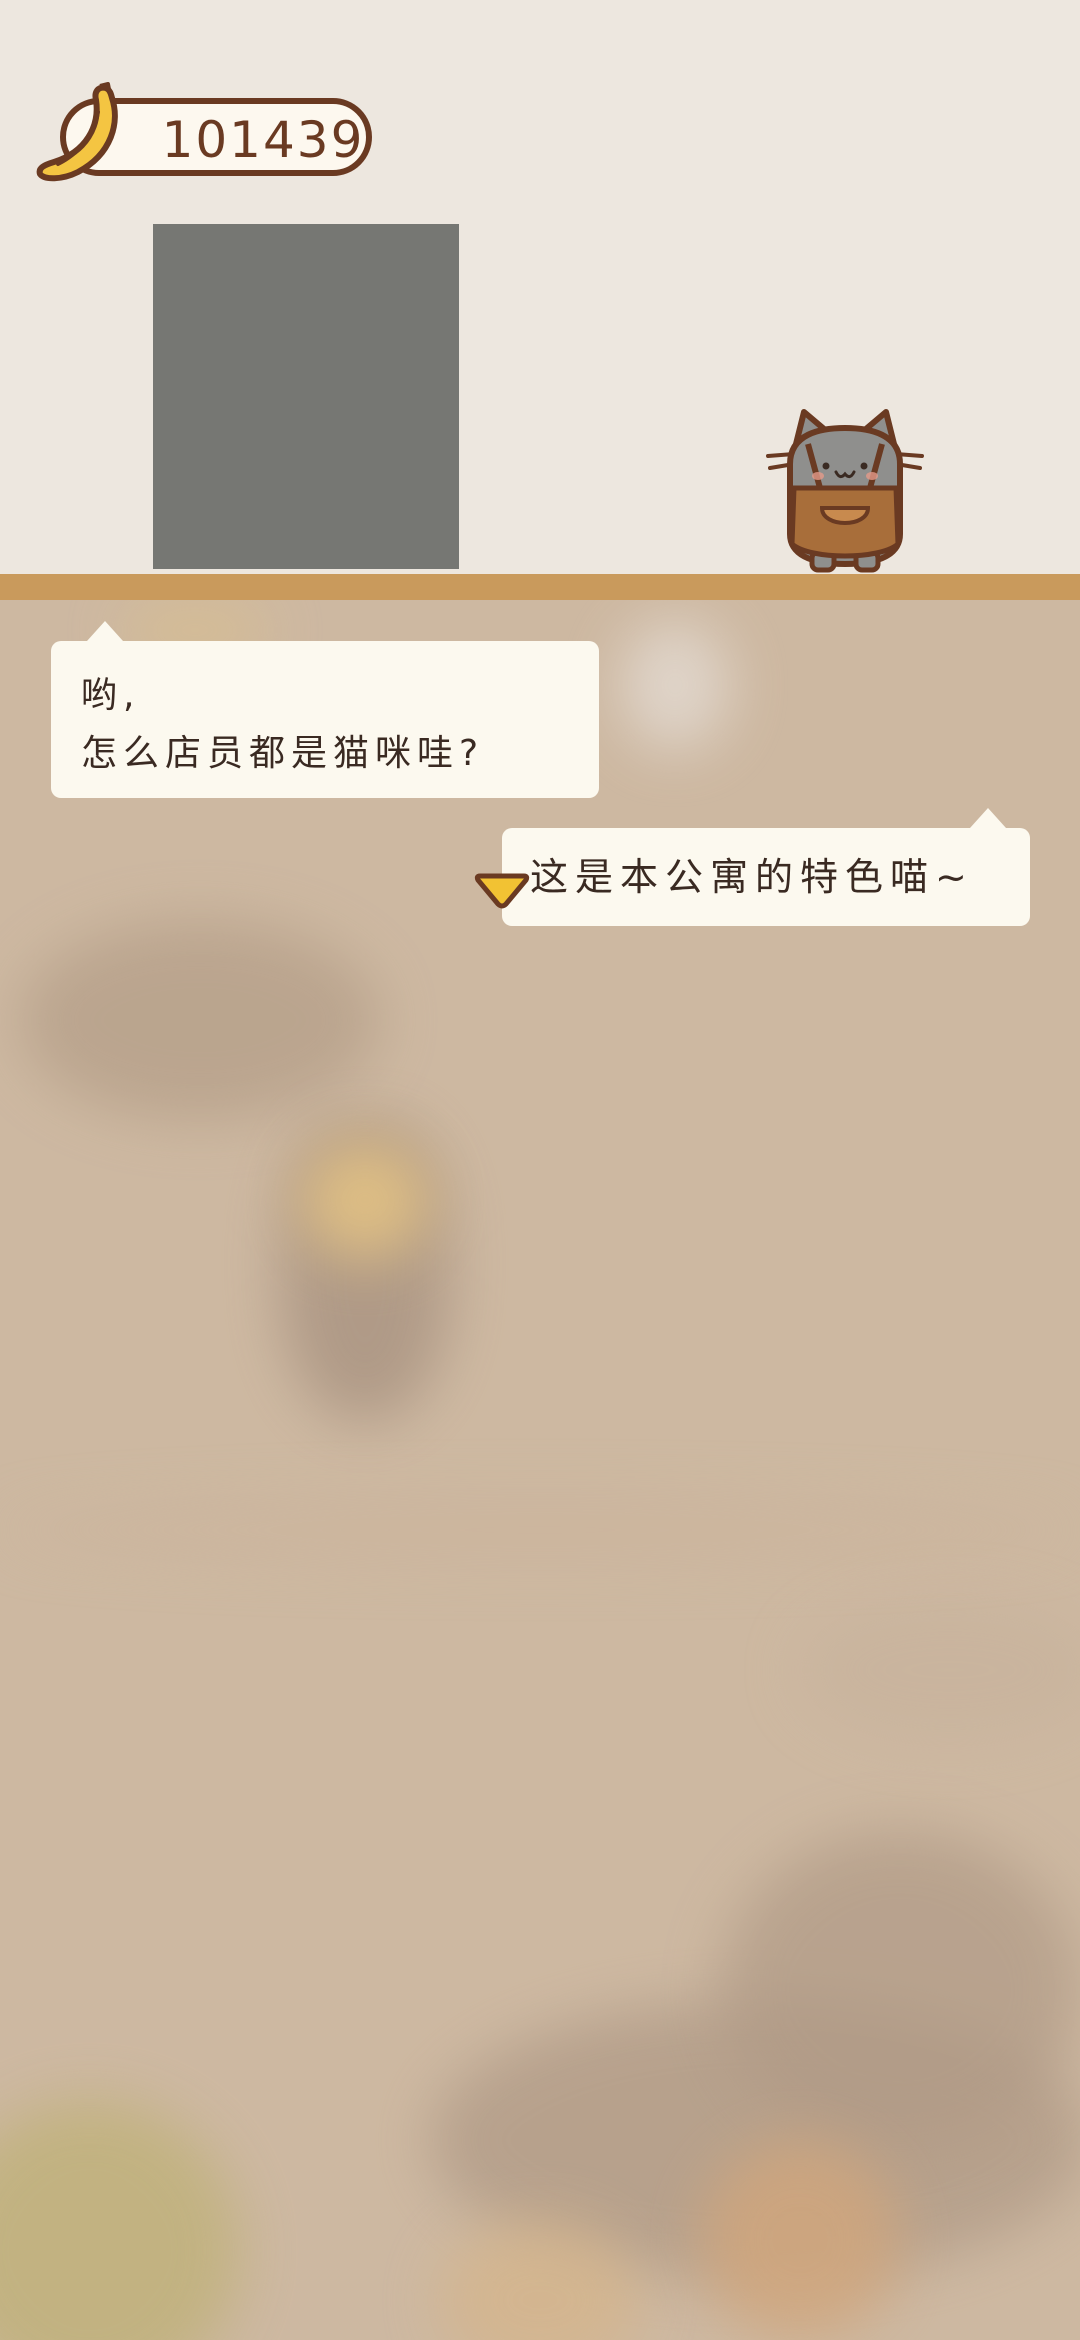  I want to click on cat-shopkeeper-icon, so click(845, 490).